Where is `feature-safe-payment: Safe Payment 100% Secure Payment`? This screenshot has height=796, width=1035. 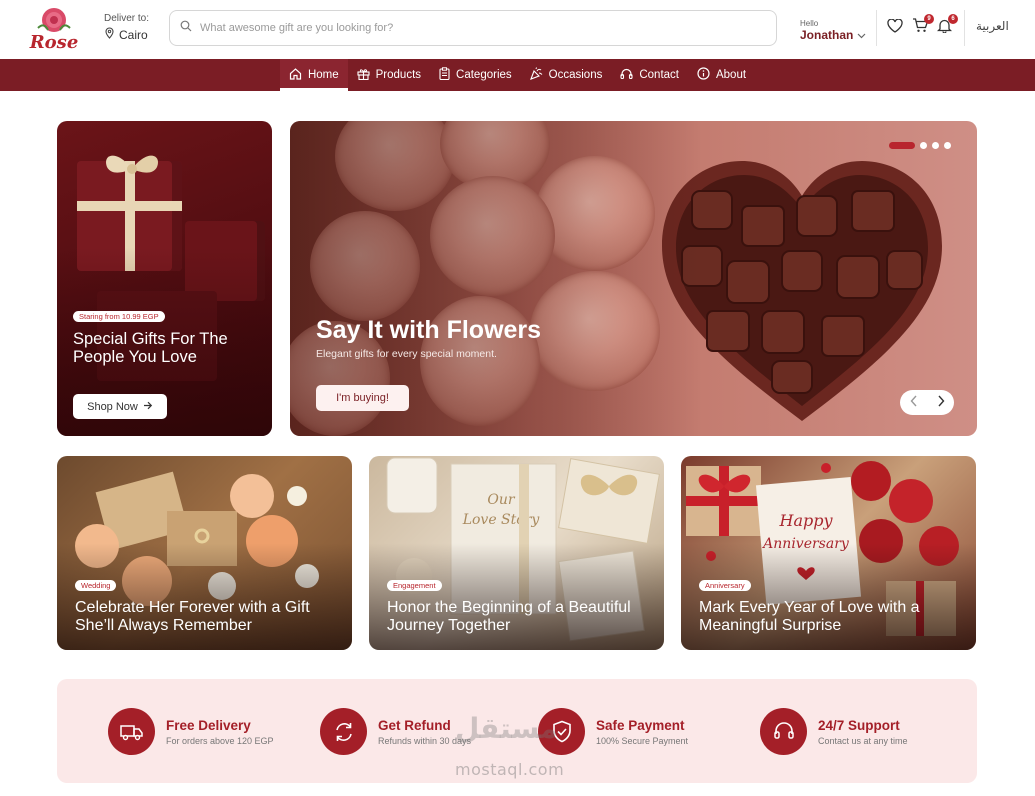 feature-safe-payment: Safe Payment 100% Secure Payment is located at coordinates (613, 731).